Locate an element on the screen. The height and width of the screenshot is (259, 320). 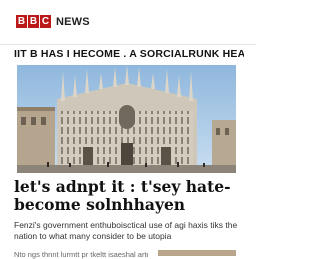
logo-word: NEWS is located at coordinates (73, 21).